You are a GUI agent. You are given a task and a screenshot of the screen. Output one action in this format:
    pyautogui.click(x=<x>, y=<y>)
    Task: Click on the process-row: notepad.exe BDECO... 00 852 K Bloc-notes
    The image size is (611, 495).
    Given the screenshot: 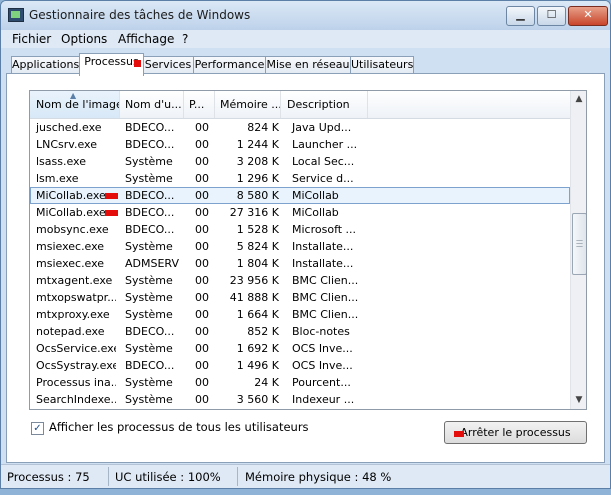 What is the action you would take?
    pyautogui.click(x=300, y=331)
    